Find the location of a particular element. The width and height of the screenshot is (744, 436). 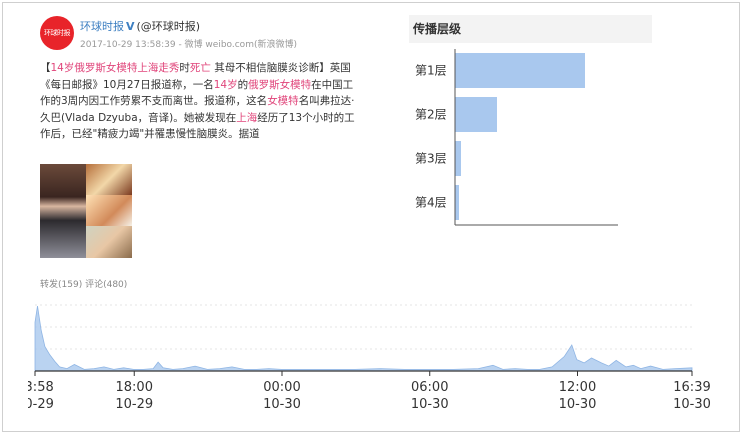

highlight-keyword: 死亡 is located at coordinates (200, 68).